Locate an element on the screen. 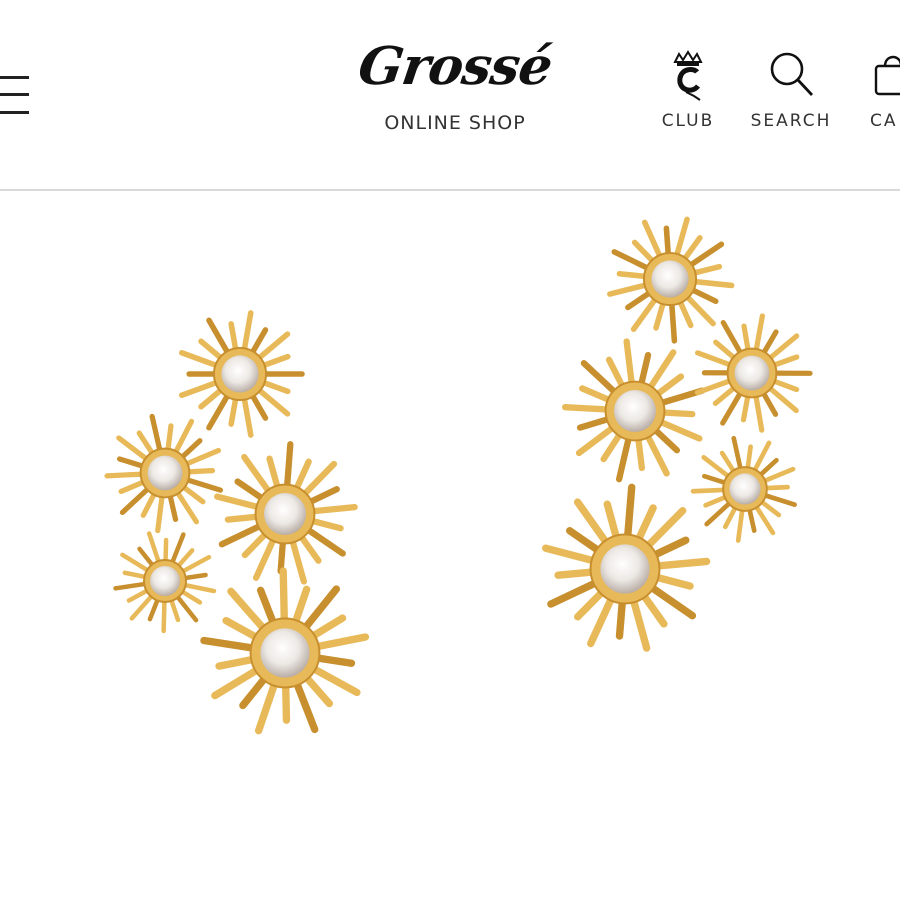 Image resolution: width=900 pixels, height=904 pixels. nav-club-label: CLUB is located at coordinates (688, 121).